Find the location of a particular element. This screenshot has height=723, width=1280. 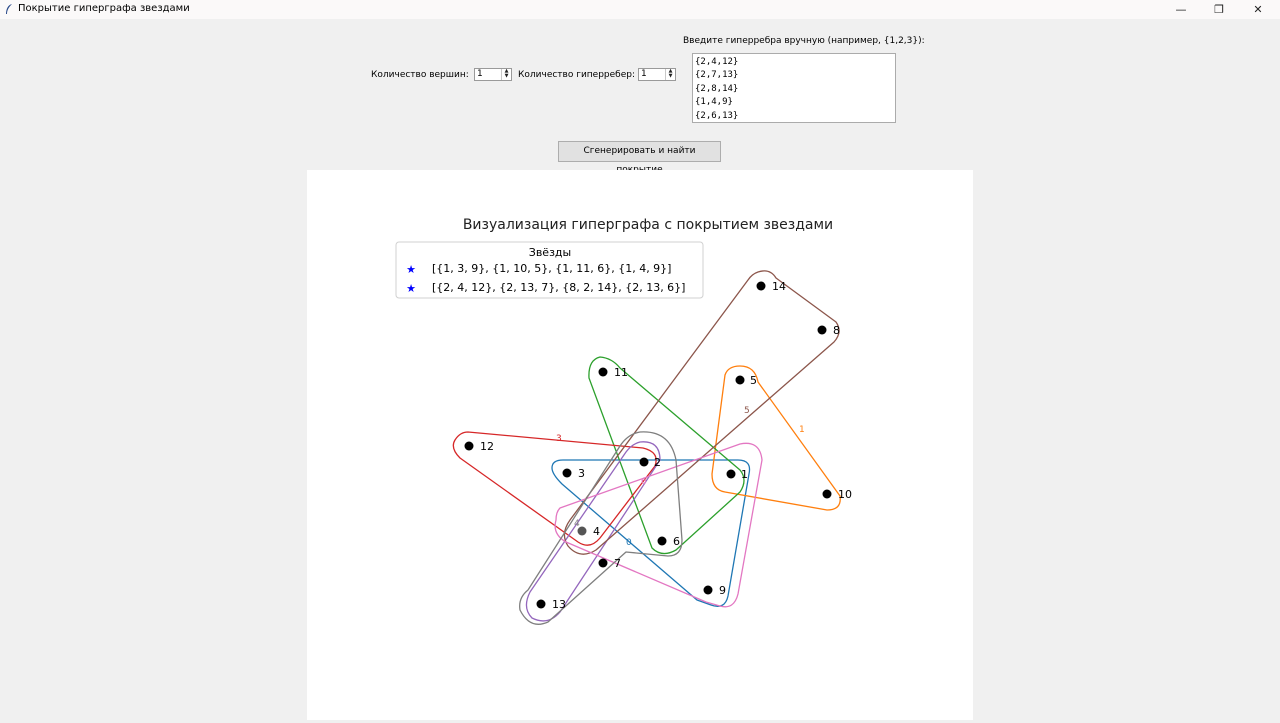

vertices-value: 1 is located at coordinates (480, 74).